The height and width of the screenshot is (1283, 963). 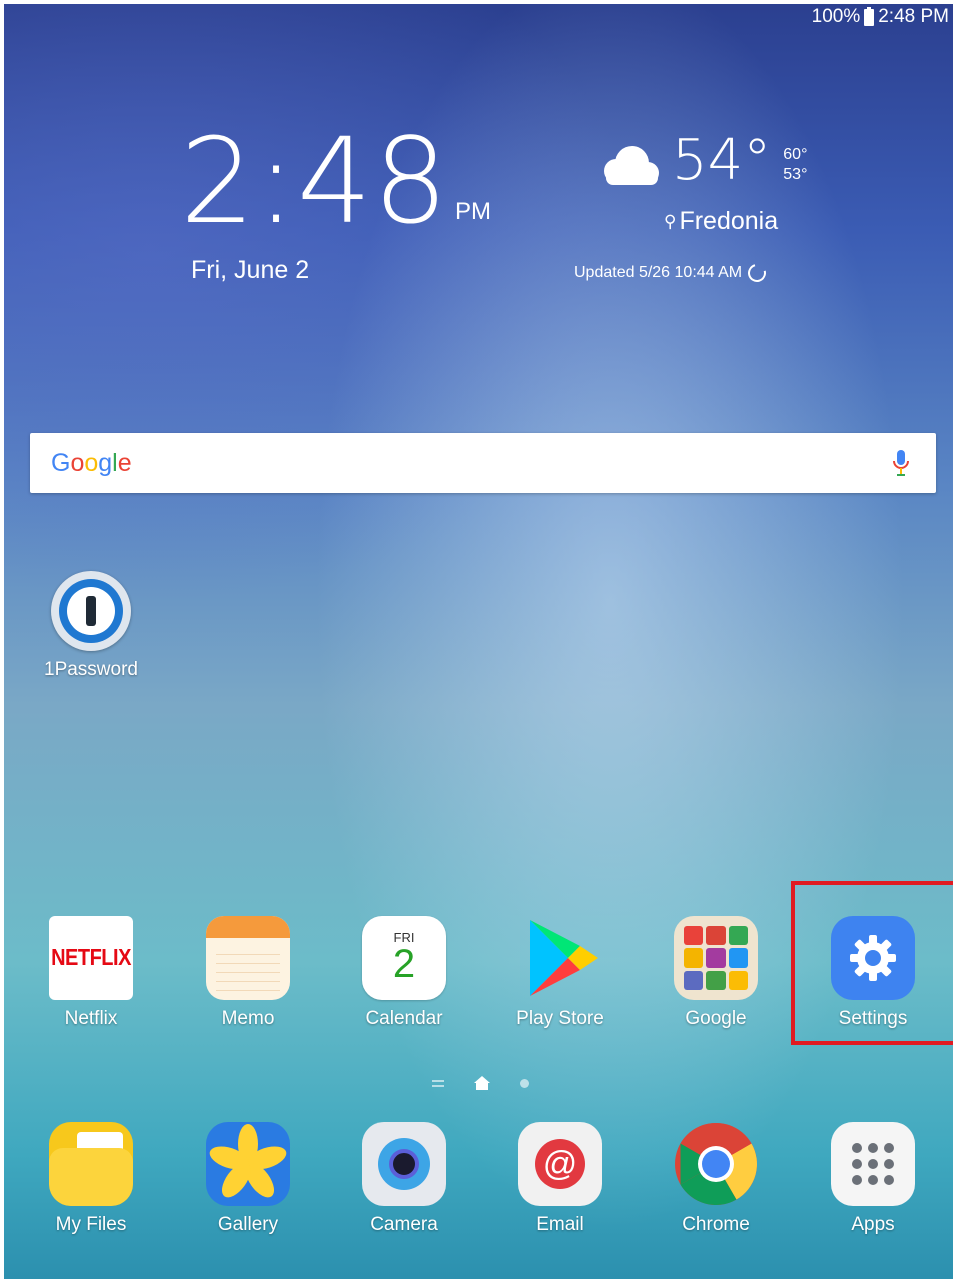 What do you see at coordinates (560, 1164) in the screenshot?
I see `email-icon: @` at bounding box center [560, 1164].